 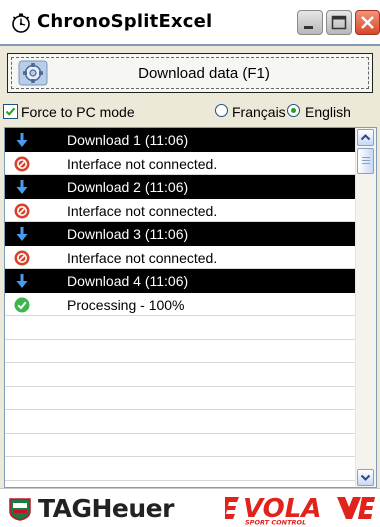 What do you see at coordinates (128, 187) in the screenshot?
I see `list-item-text: Download 2 (11:06)` at bounding box center [128, 187].